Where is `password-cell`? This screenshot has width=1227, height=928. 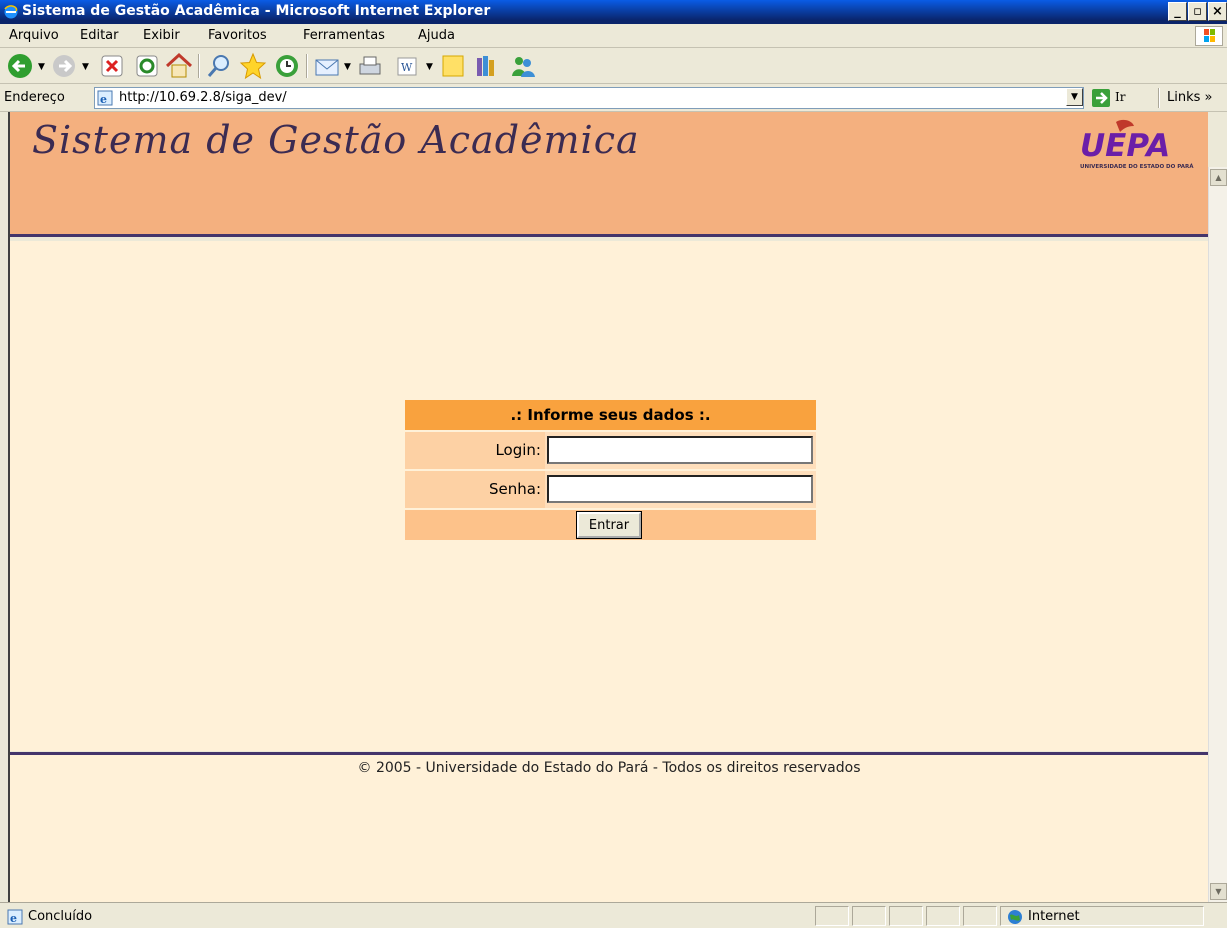 password-cell is located at coordinates (680, 489).